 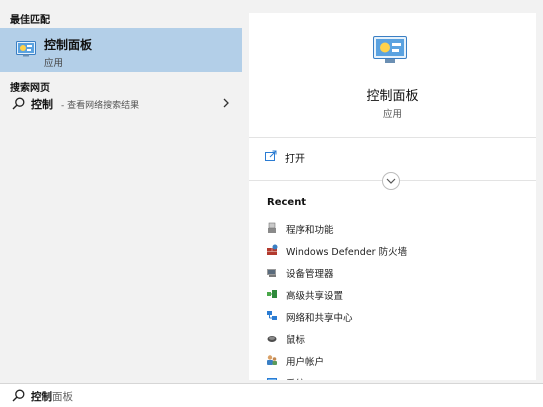 I want to click on mouse-icon, so click(x=272, y=339).